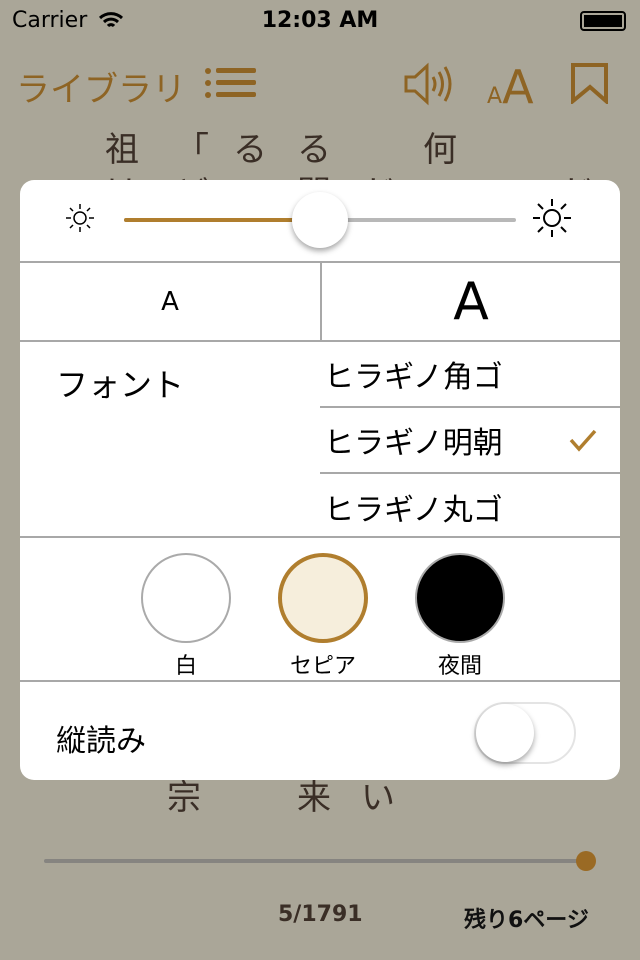 This screenshot has height=960, width=640. I want to click on list-icon, so click(230, 83).